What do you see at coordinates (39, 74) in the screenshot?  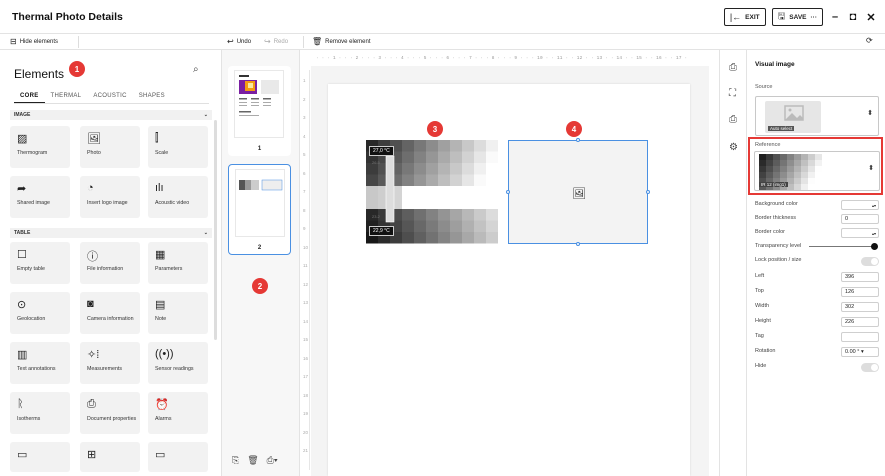 I see `elements-title: Elements` at bounding box center [39, 74].